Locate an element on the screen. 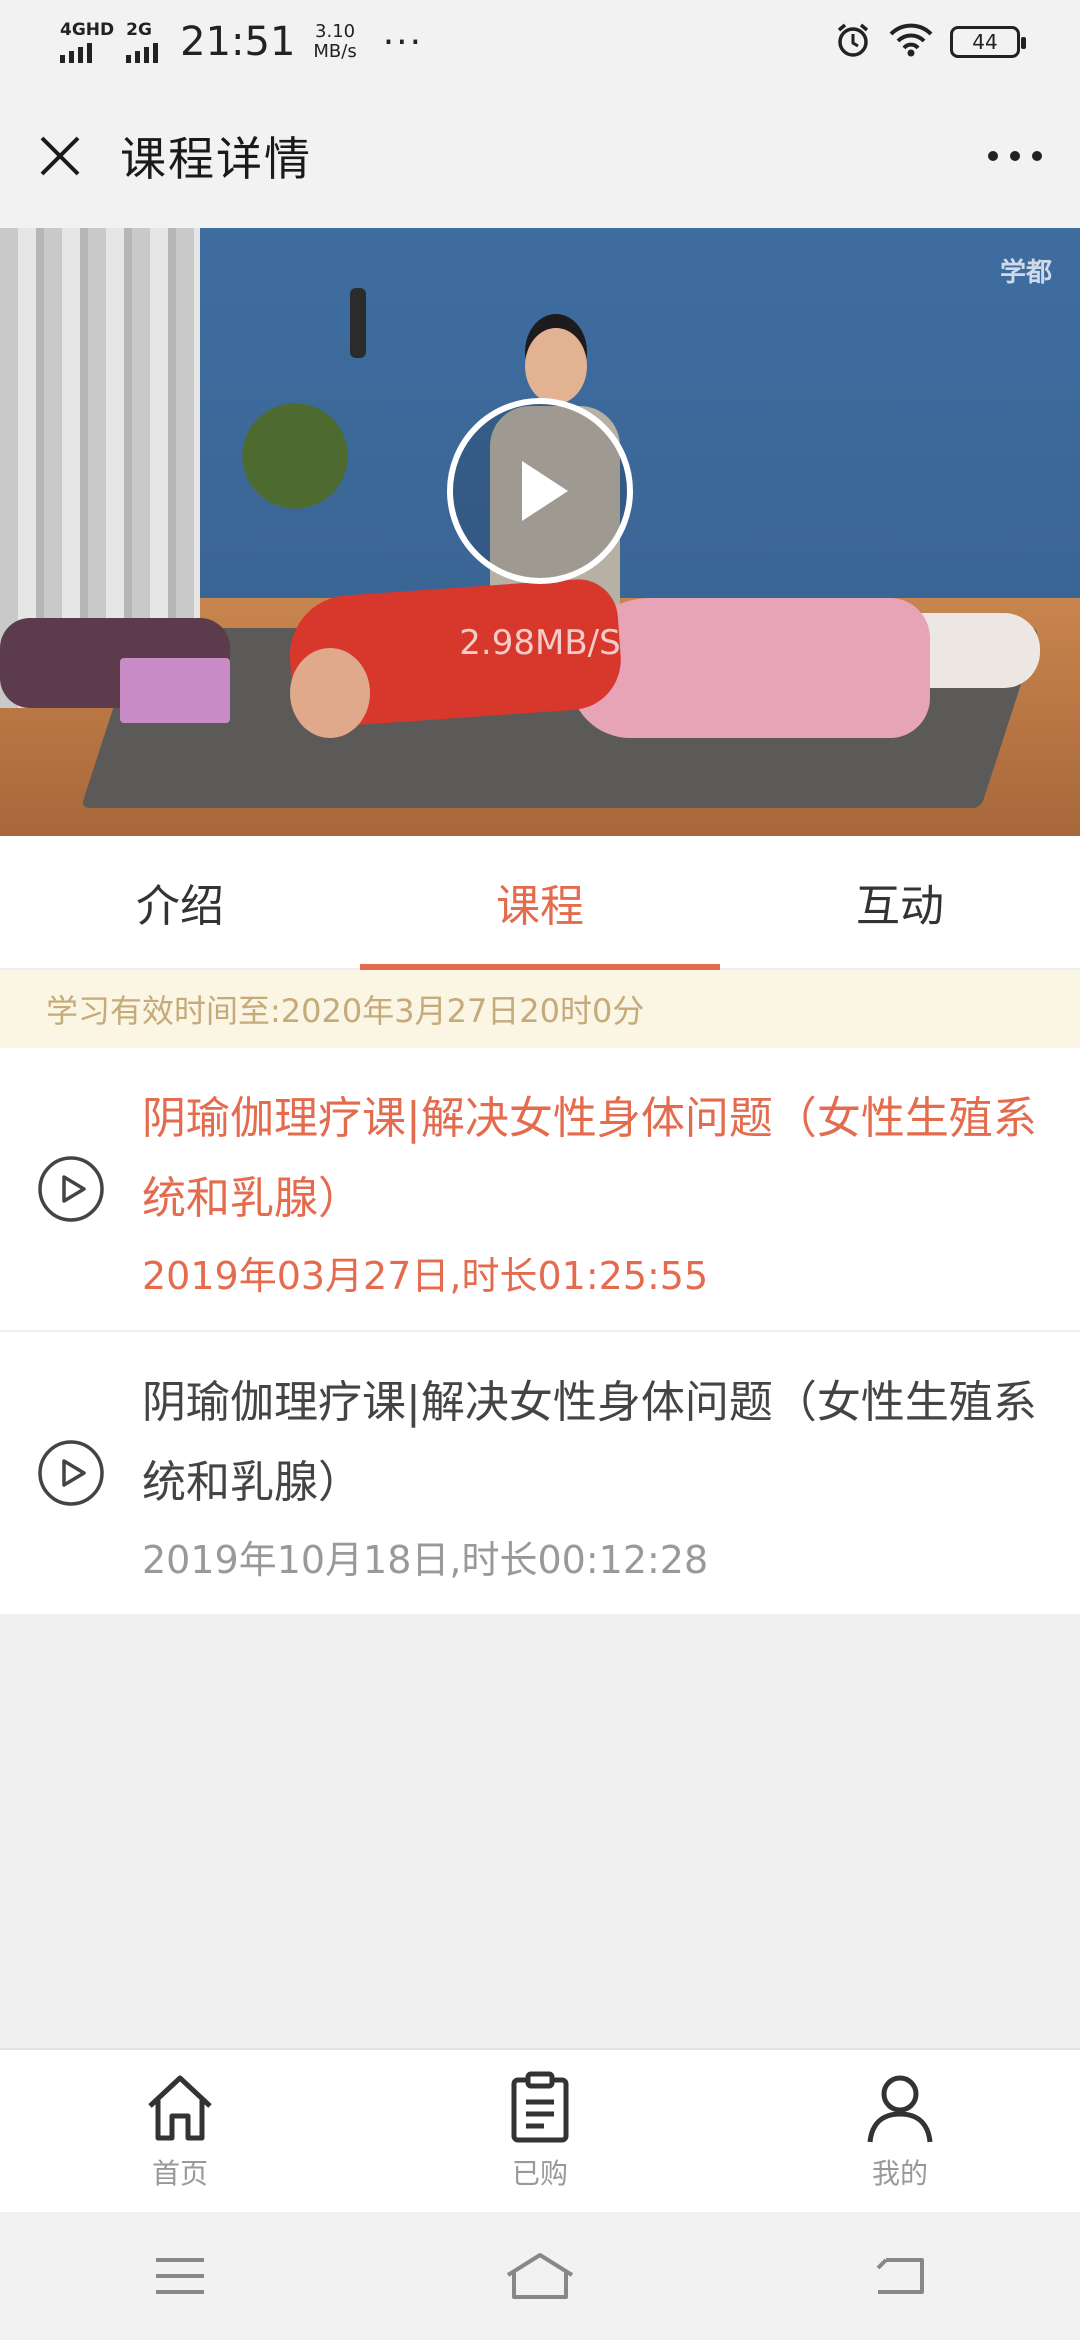 Image resolution: width=1080 pixels, height=2340 pixels. play-button is located at coordinates (540, 491).